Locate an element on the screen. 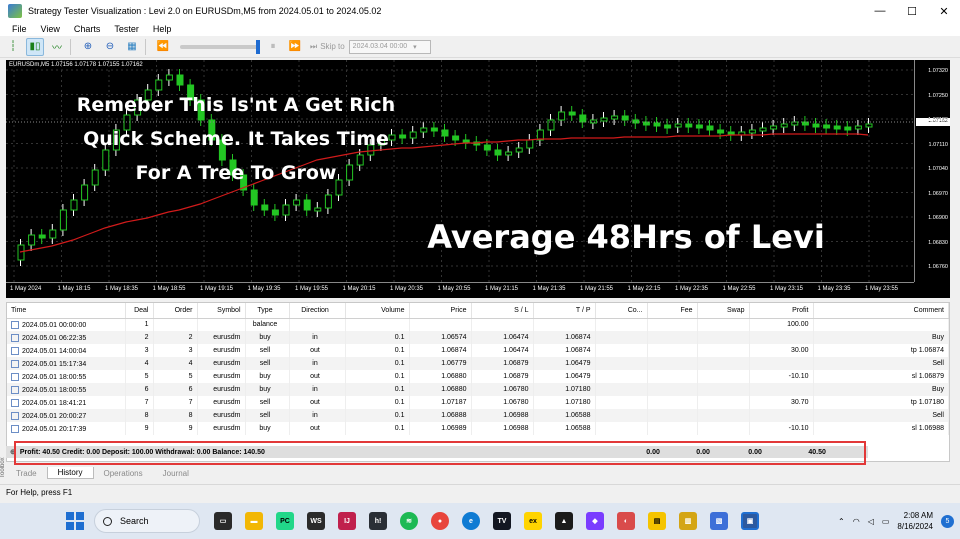 The height and width of the screenshot is (539, 960). col-tp: T / P is located at coordinates (564, 311).